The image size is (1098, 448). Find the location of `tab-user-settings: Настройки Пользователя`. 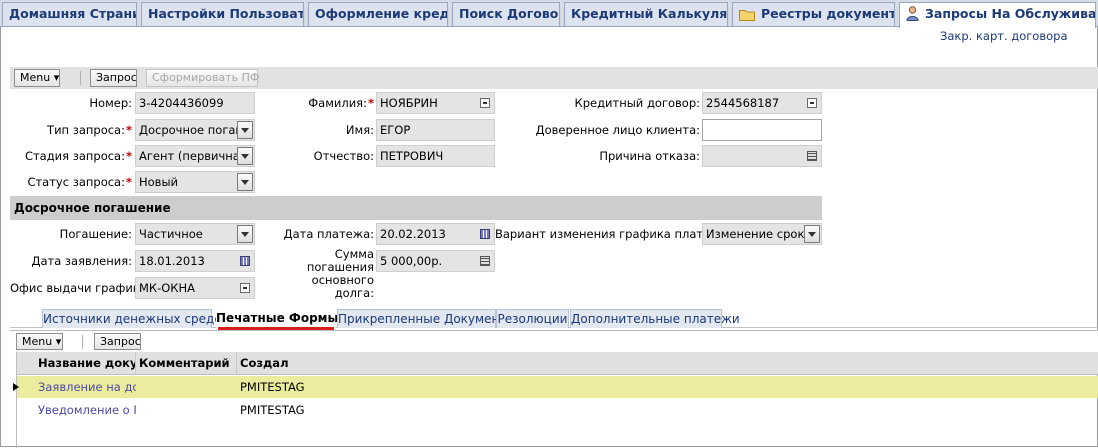

tab-user-settings: Настройки Пользователя is located at coordinates (222, 14).